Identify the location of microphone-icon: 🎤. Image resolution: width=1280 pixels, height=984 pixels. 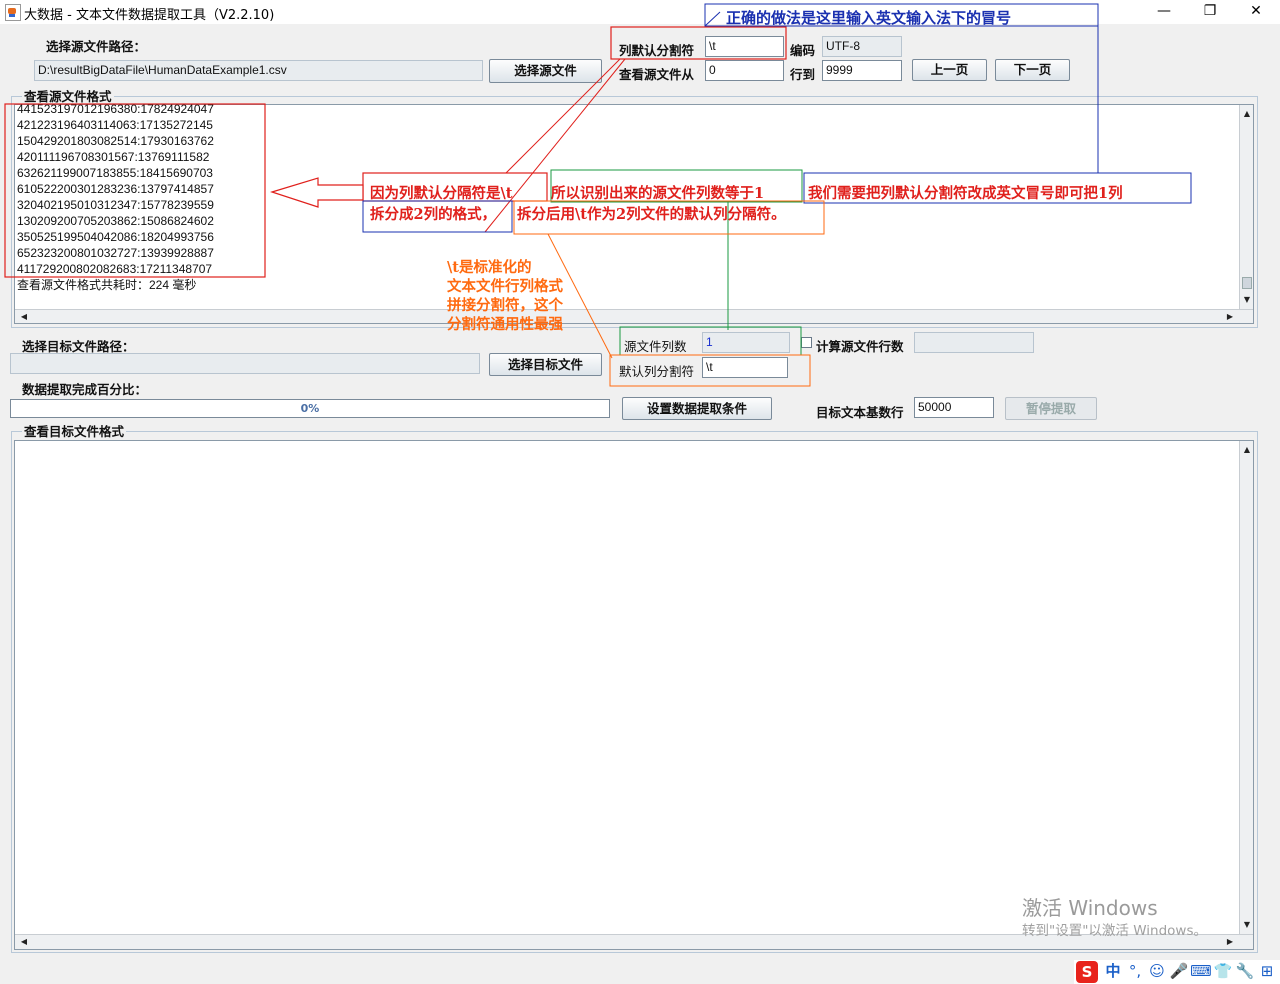
(1179, 972).